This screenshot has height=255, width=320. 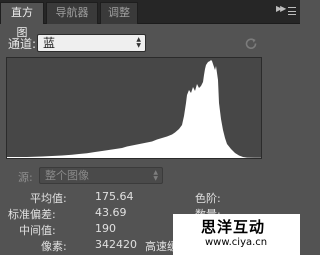 What do you see at coordinates (54, 246) in the screenshot?
I see `pixels-label: 像素:` at bounding box center [54, 246].